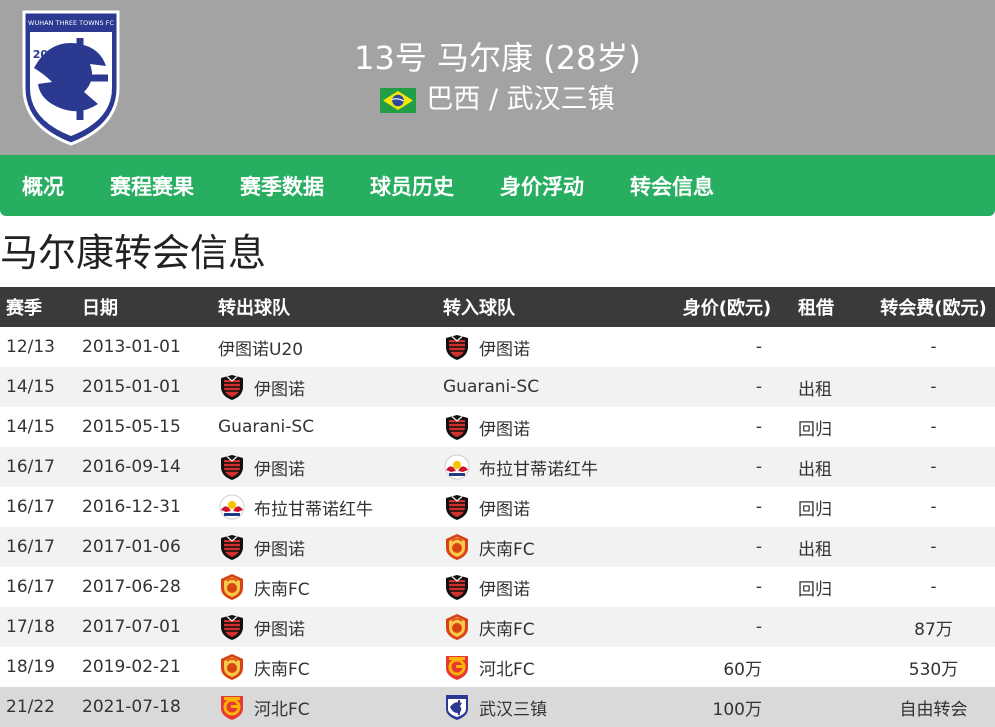 The width and height of the screenshot is (995, 727). I want to click on cell-date: 2017-06-28, so click(131, 587).